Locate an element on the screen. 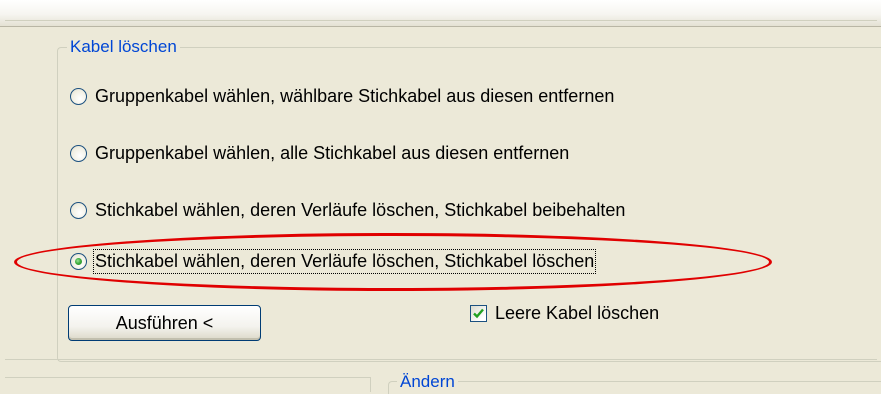 This screenshot has width=881, height=394. empty-cables-label: Leere Kabel löschen is located at coordinates (577, 312).